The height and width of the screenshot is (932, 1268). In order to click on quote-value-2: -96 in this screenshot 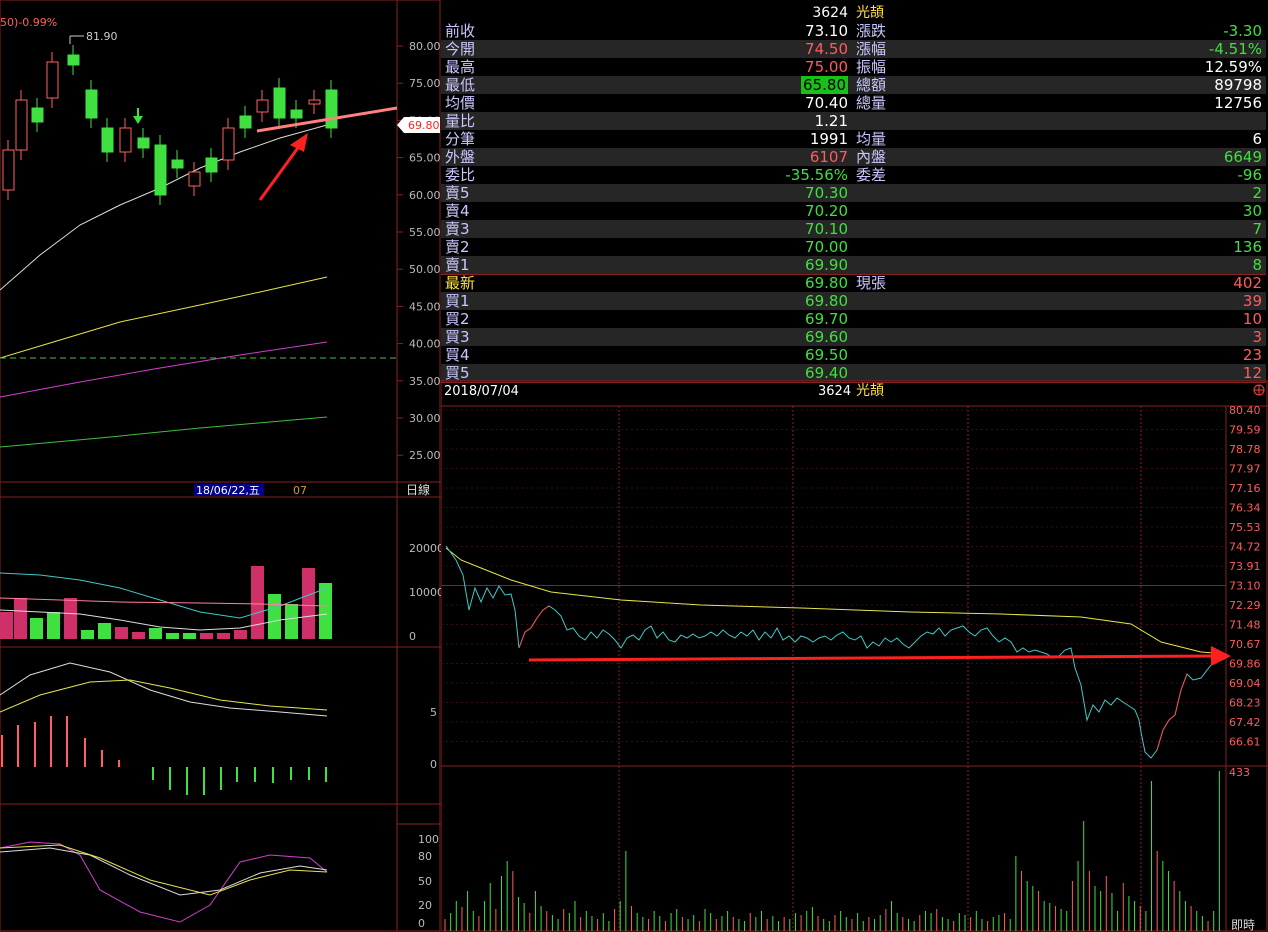, I will do `click(1250, 175)`.